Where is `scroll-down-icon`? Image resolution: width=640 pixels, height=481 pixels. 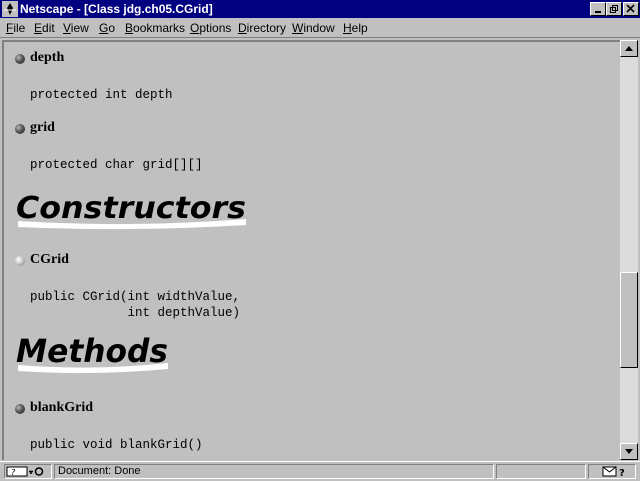 scroll-down-icon is located at coordinates (629, 451).